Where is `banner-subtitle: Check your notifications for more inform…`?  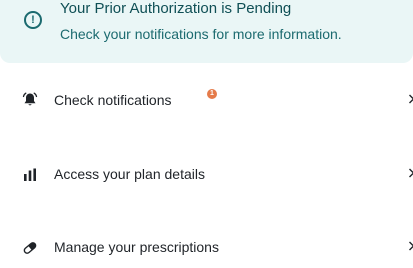 banner-subtitle: Check your notifications for more inform… is located at coordinates (201, 34).